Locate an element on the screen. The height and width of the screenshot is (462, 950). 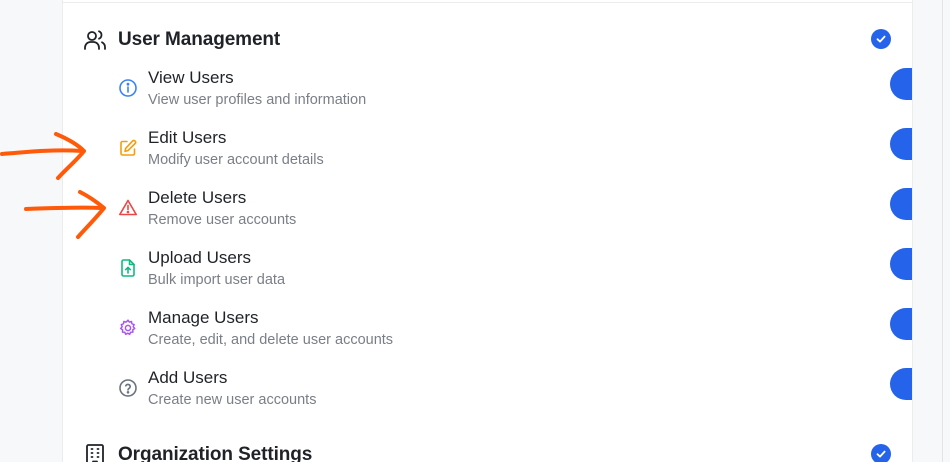
users-icon is located at coordinates (95, 40).